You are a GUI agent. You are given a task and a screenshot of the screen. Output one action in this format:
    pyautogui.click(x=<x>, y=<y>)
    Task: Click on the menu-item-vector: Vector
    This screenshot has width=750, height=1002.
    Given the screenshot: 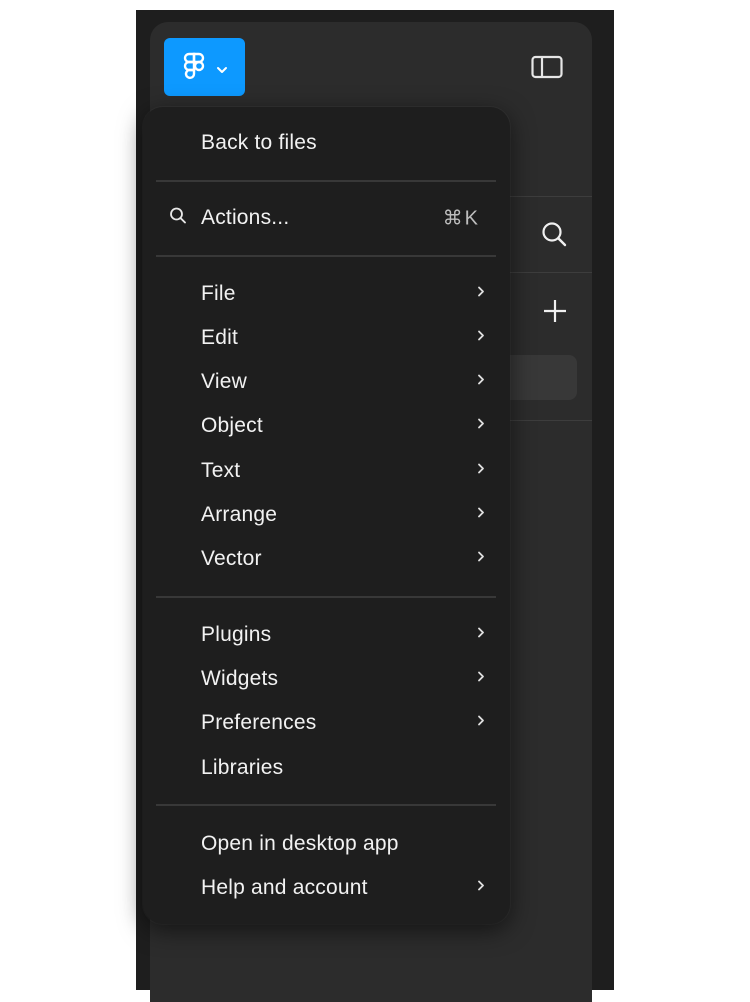 What is the action you would take?
    pyautogui.click(x=326, y=559)
    